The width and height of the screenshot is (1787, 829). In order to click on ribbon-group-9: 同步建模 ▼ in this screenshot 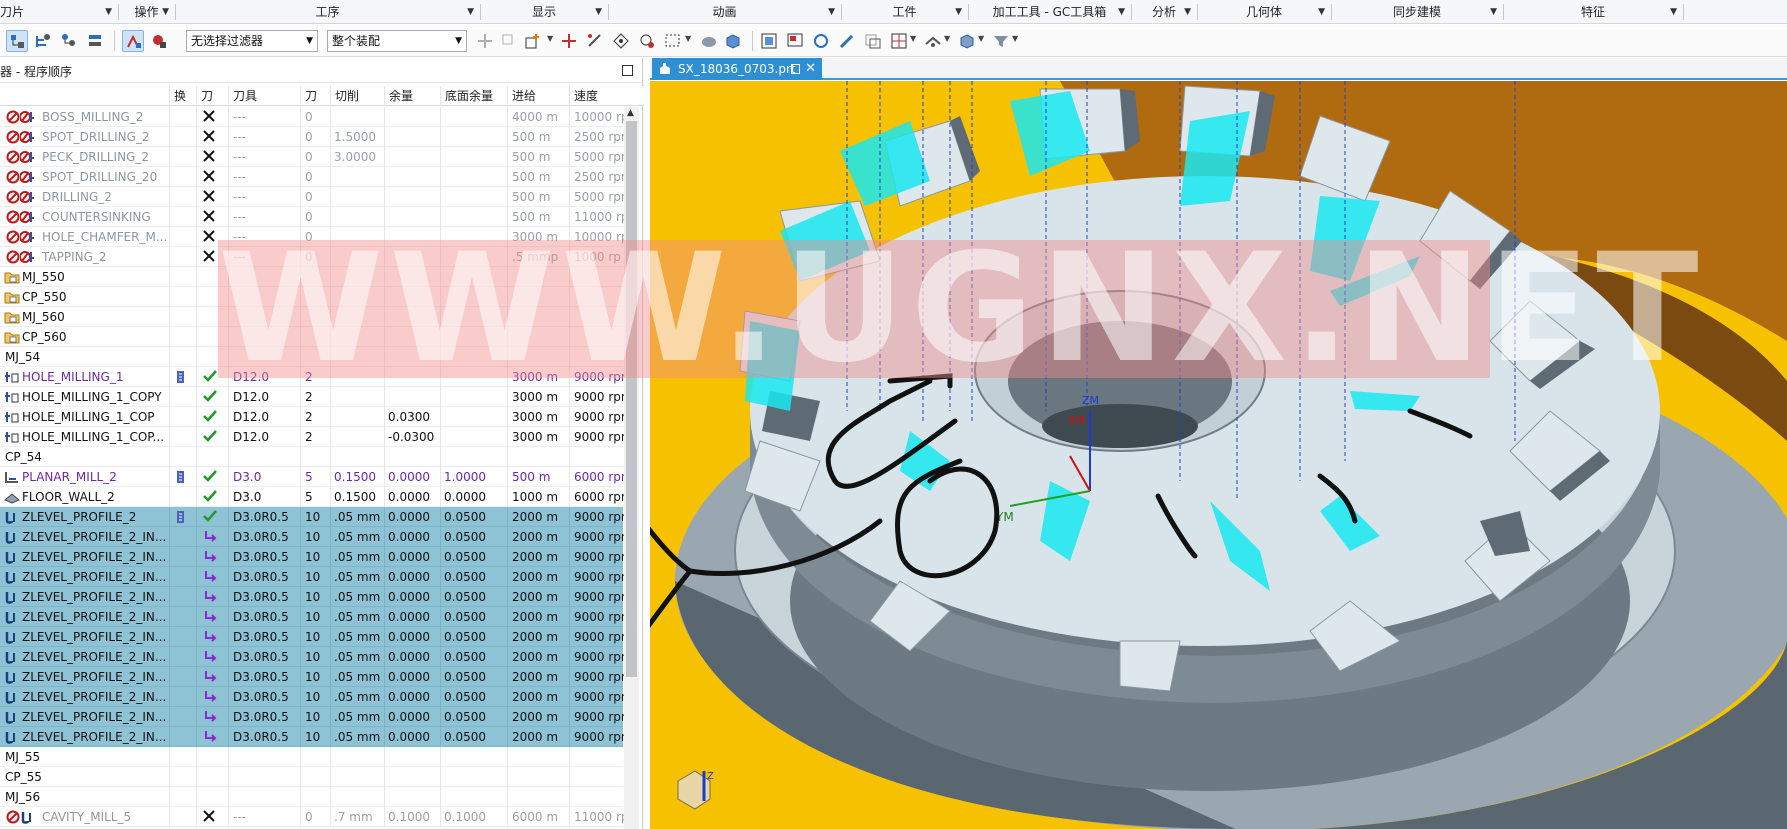, I will do `click(1417, 12)`.